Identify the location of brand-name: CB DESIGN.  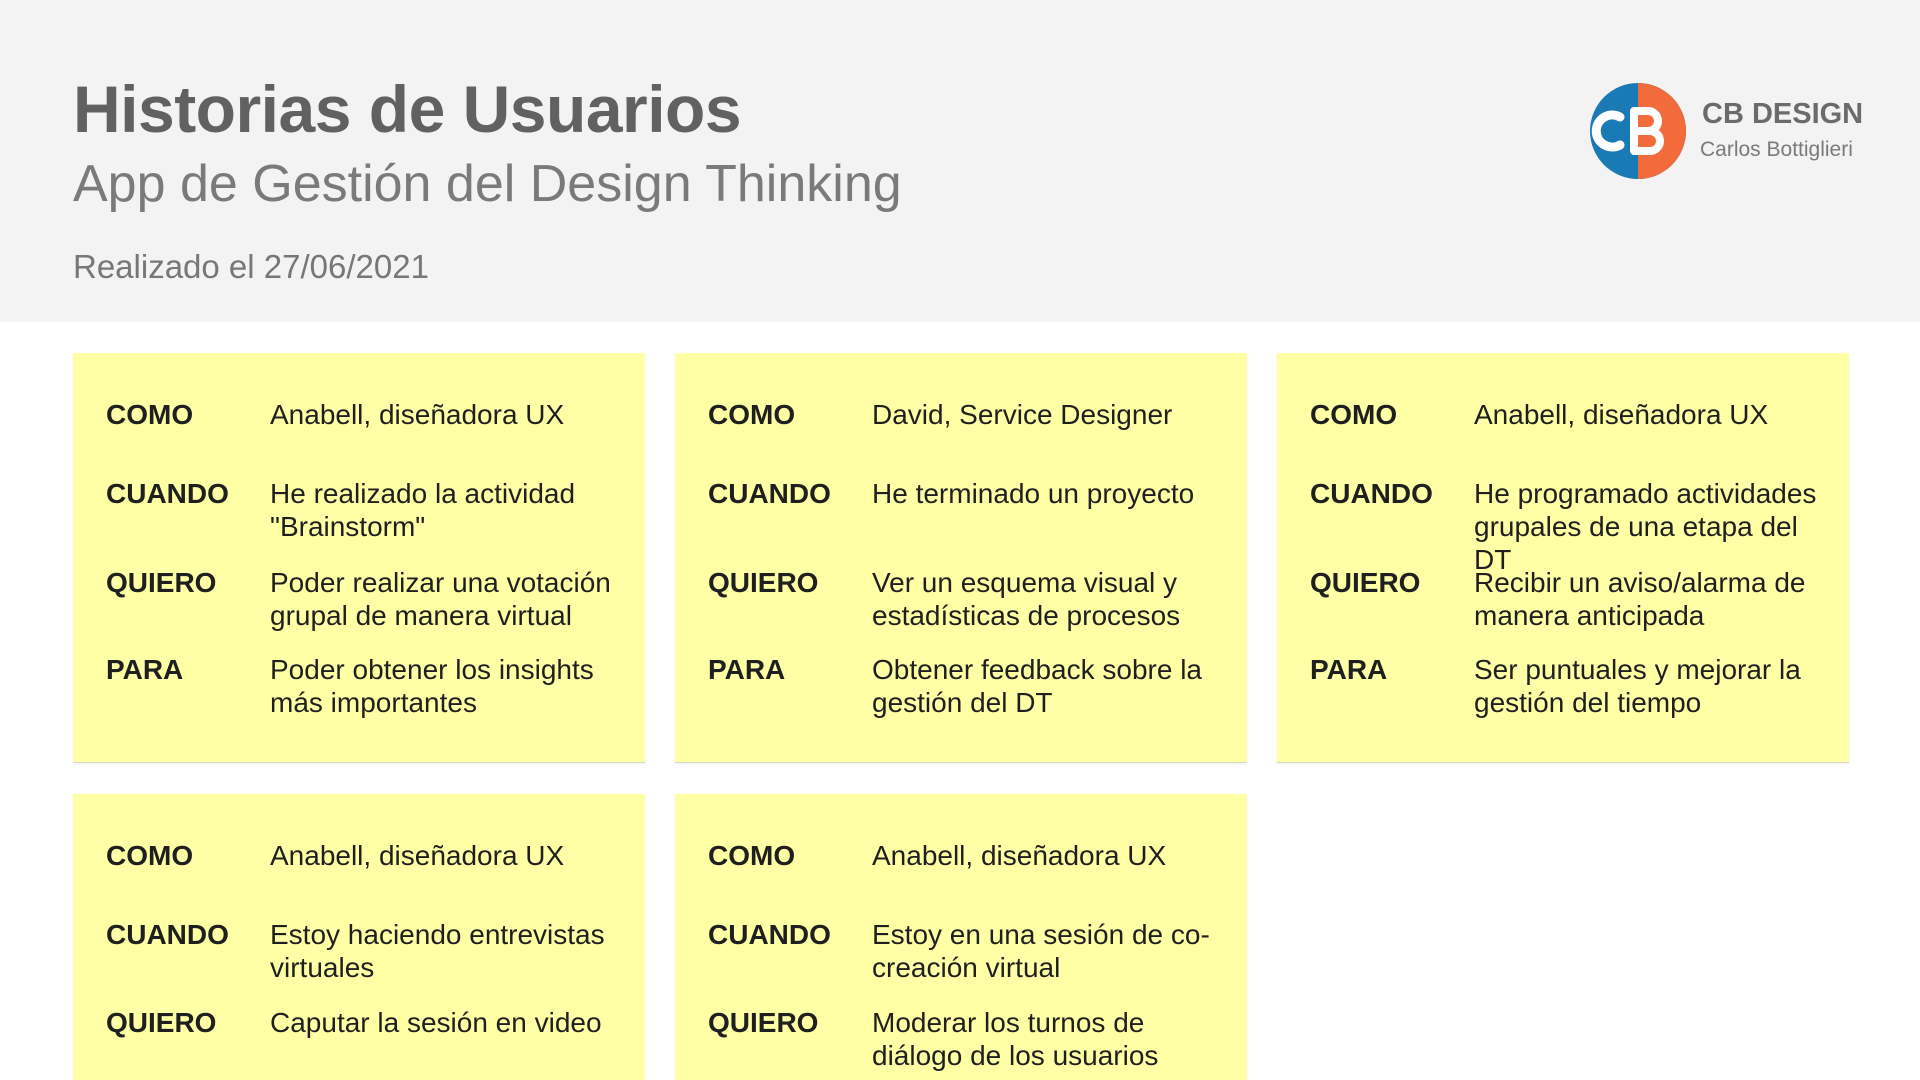
(1783, 114).